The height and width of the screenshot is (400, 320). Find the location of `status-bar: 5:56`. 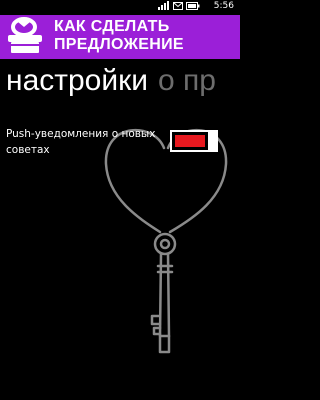

status-bar: 5:56 is located at coordinates (120, 7).